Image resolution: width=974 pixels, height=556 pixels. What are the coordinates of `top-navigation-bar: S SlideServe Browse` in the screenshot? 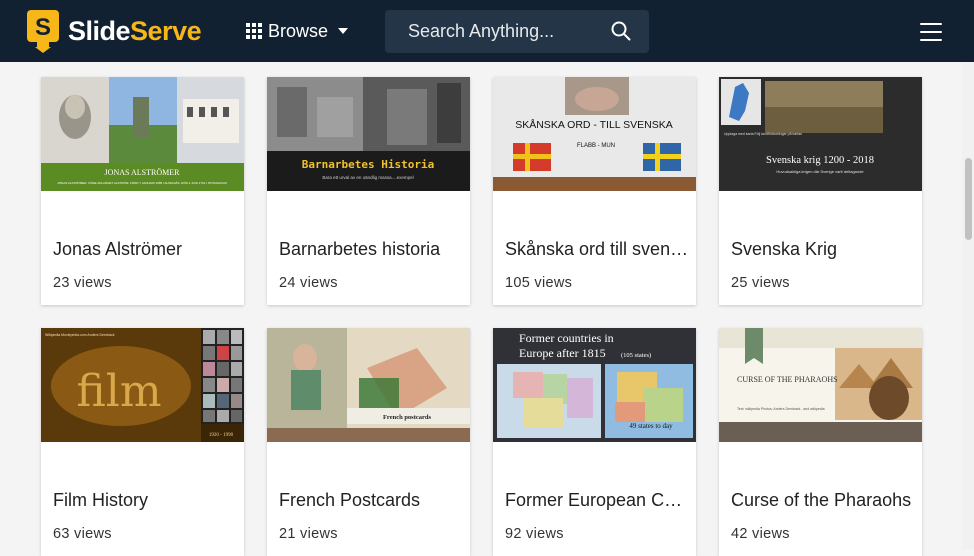 It's located at (487, 31).